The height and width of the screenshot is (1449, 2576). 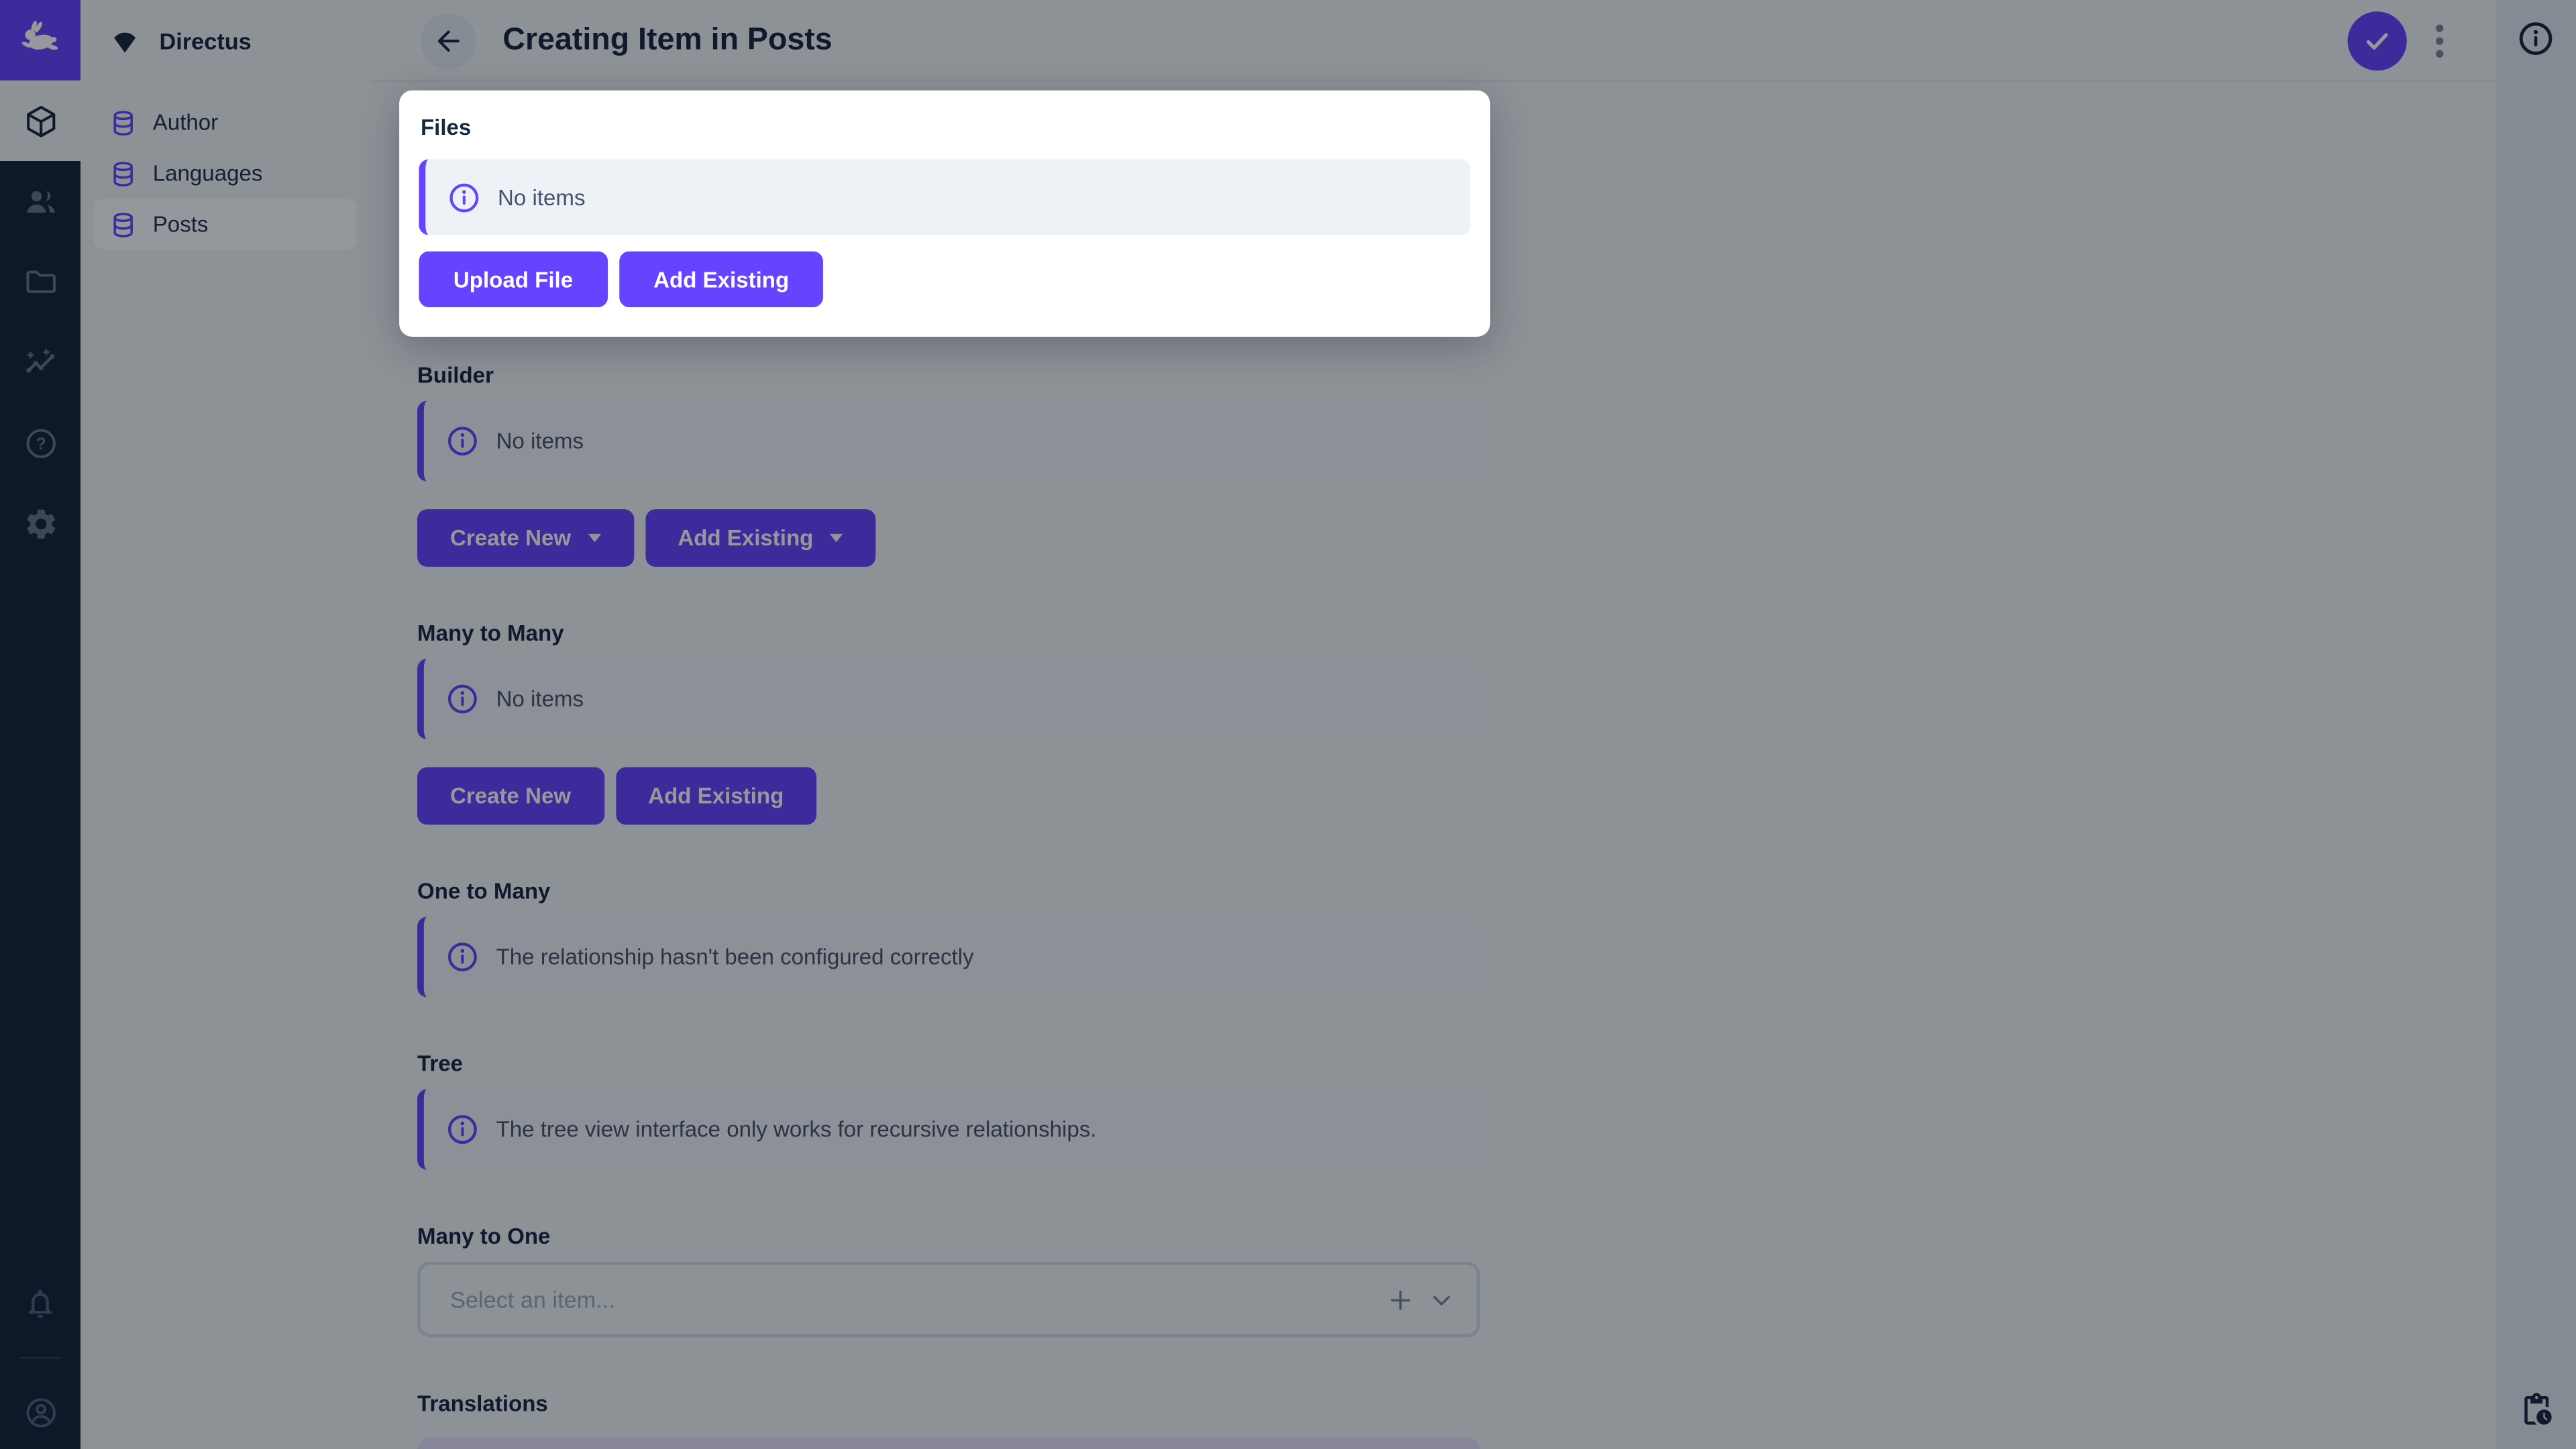 What do you see at coordinates (464, 197) in the screenshot?
I see `info-icon` at bounding box center [464, 197].